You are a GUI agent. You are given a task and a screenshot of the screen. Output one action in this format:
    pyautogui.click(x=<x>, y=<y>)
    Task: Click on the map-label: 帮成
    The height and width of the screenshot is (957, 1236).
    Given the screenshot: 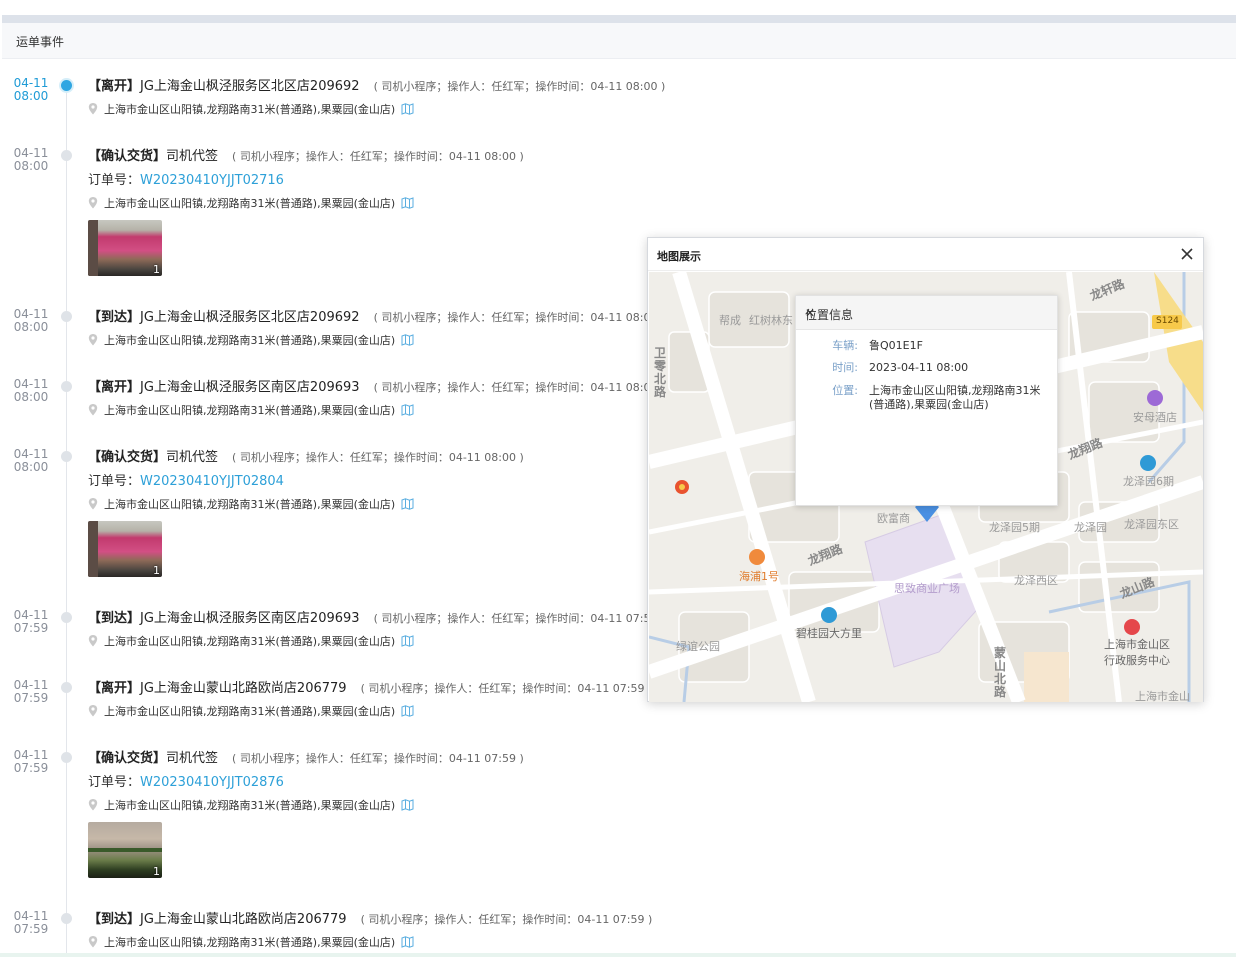 What is the action you would take?
    pyautogui.click(x=730, y=320)
    